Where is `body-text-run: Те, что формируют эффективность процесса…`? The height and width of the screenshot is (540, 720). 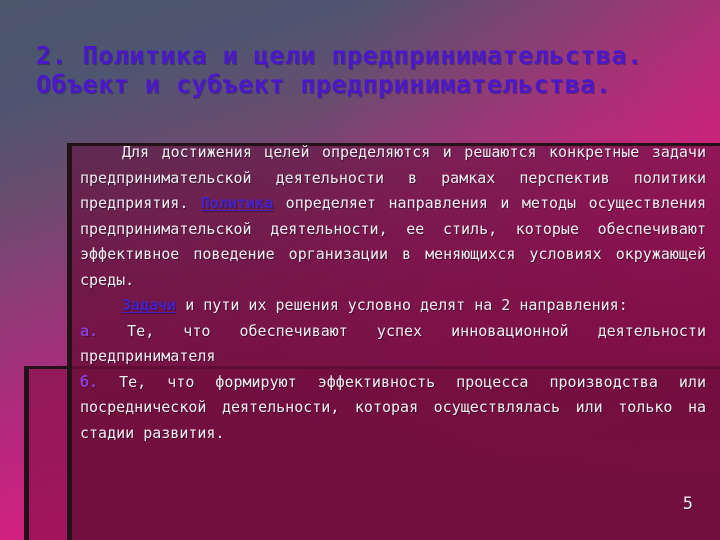
body-text-run: Те, что формируют эффективность процесса… is located at coordinates (393, 407).